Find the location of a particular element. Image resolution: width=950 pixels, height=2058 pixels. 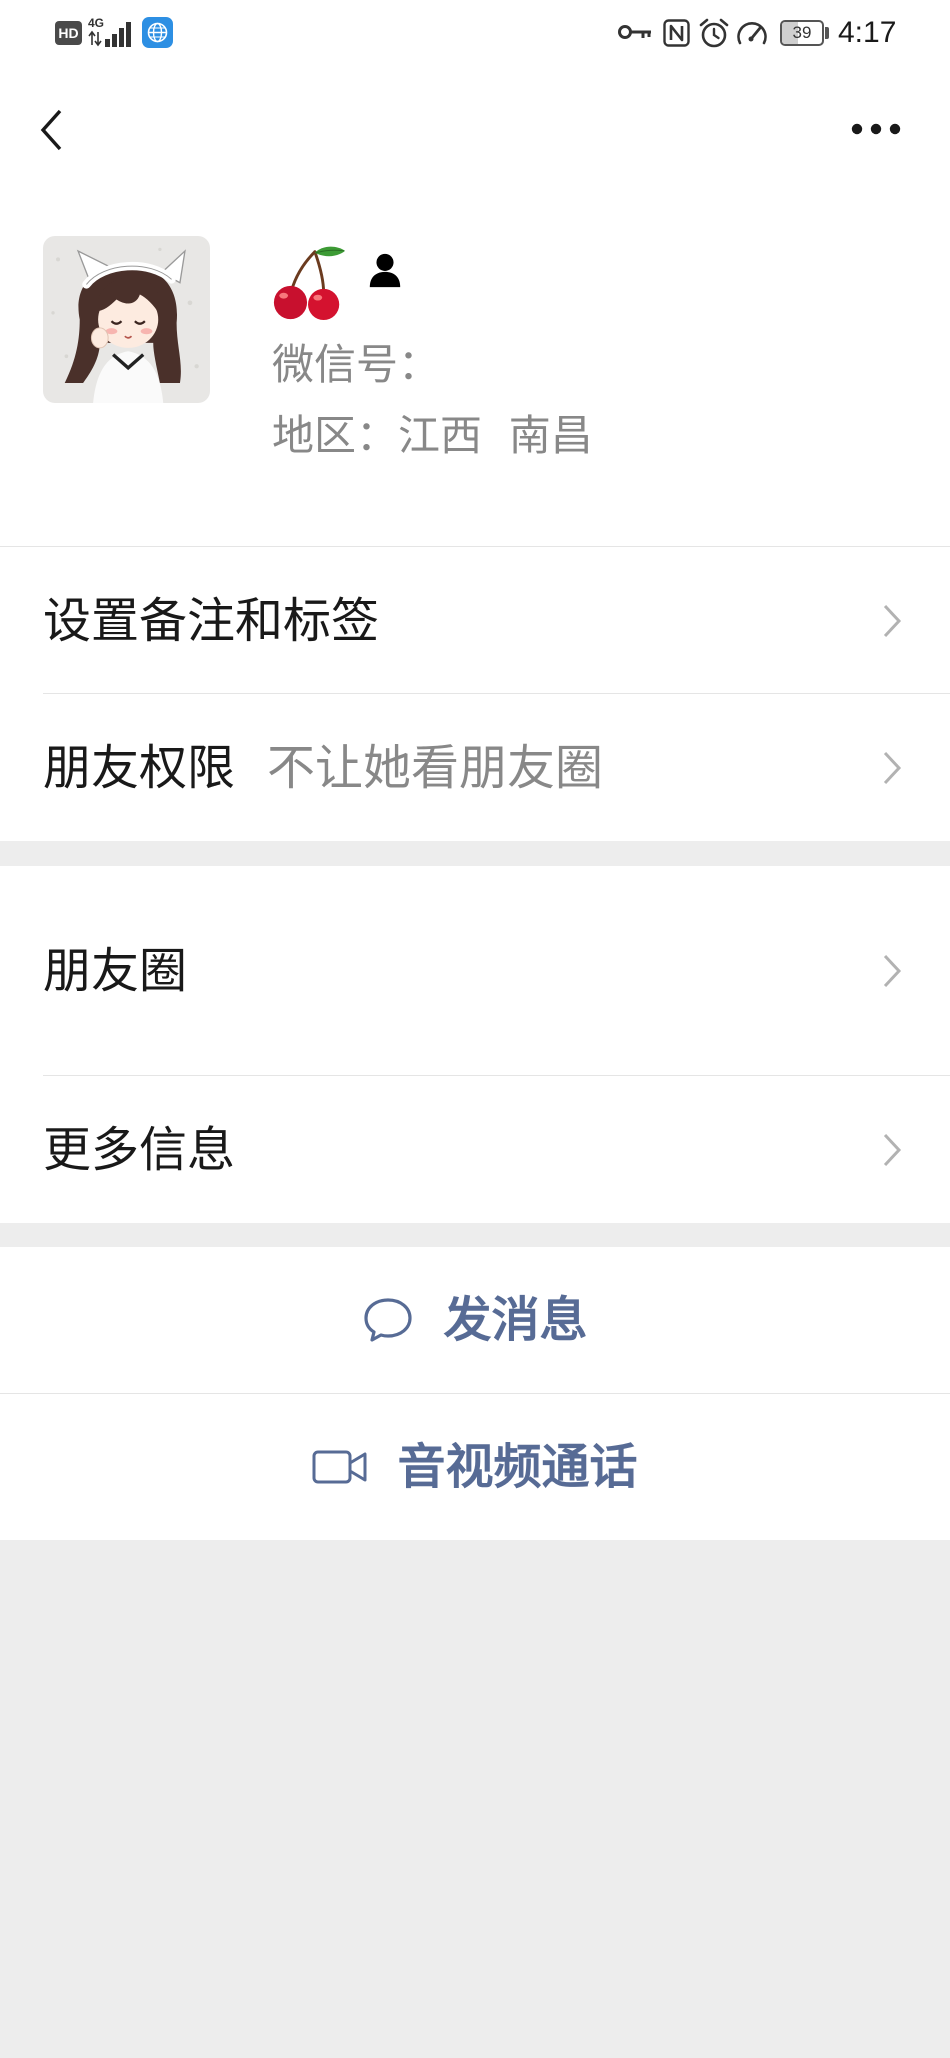

more-dots-icon is located at coordinates (876, 129).